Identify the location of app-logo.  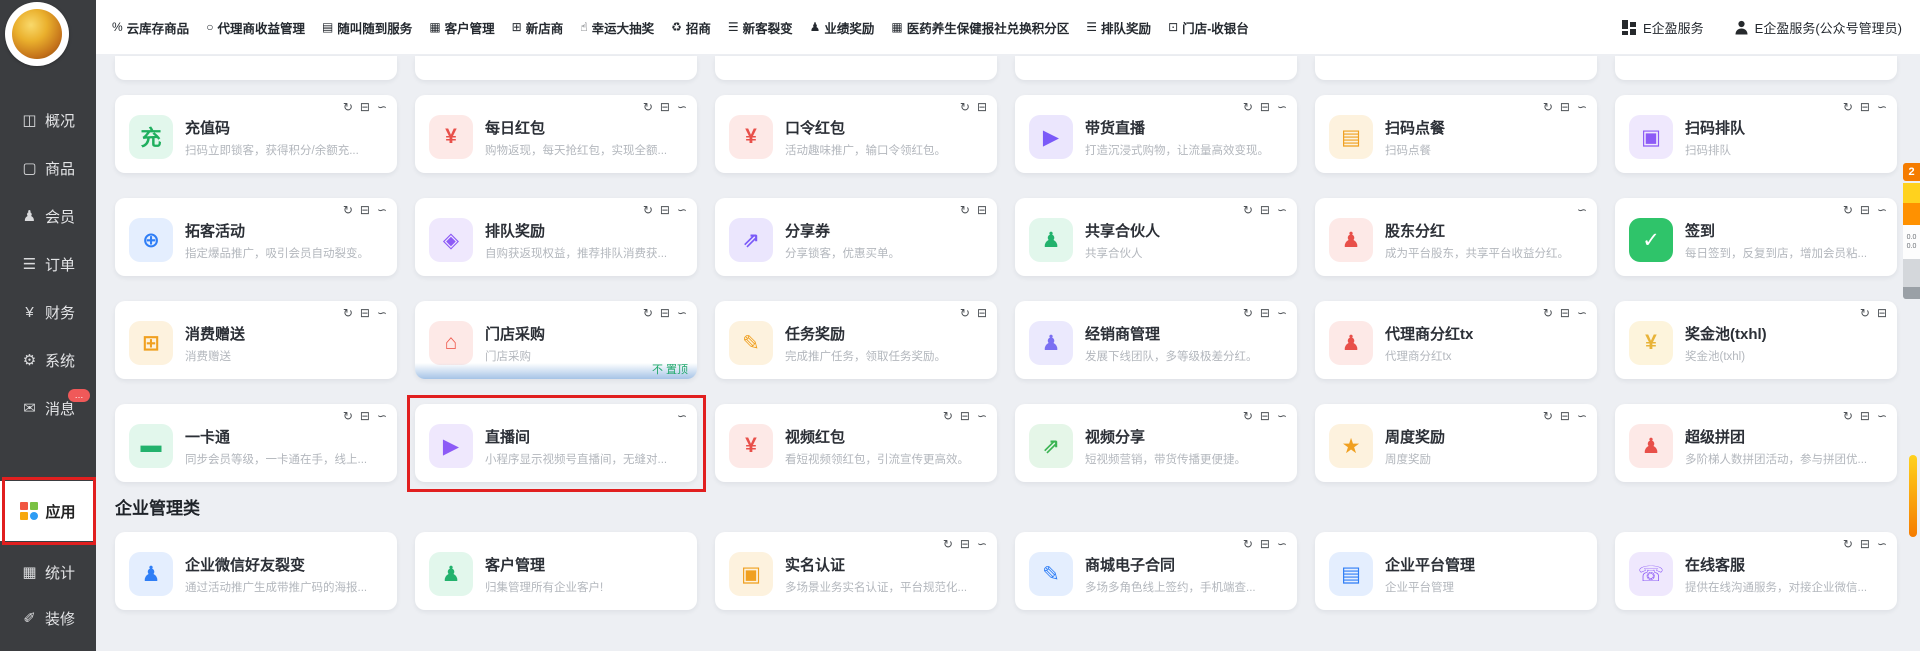
(37, 34).